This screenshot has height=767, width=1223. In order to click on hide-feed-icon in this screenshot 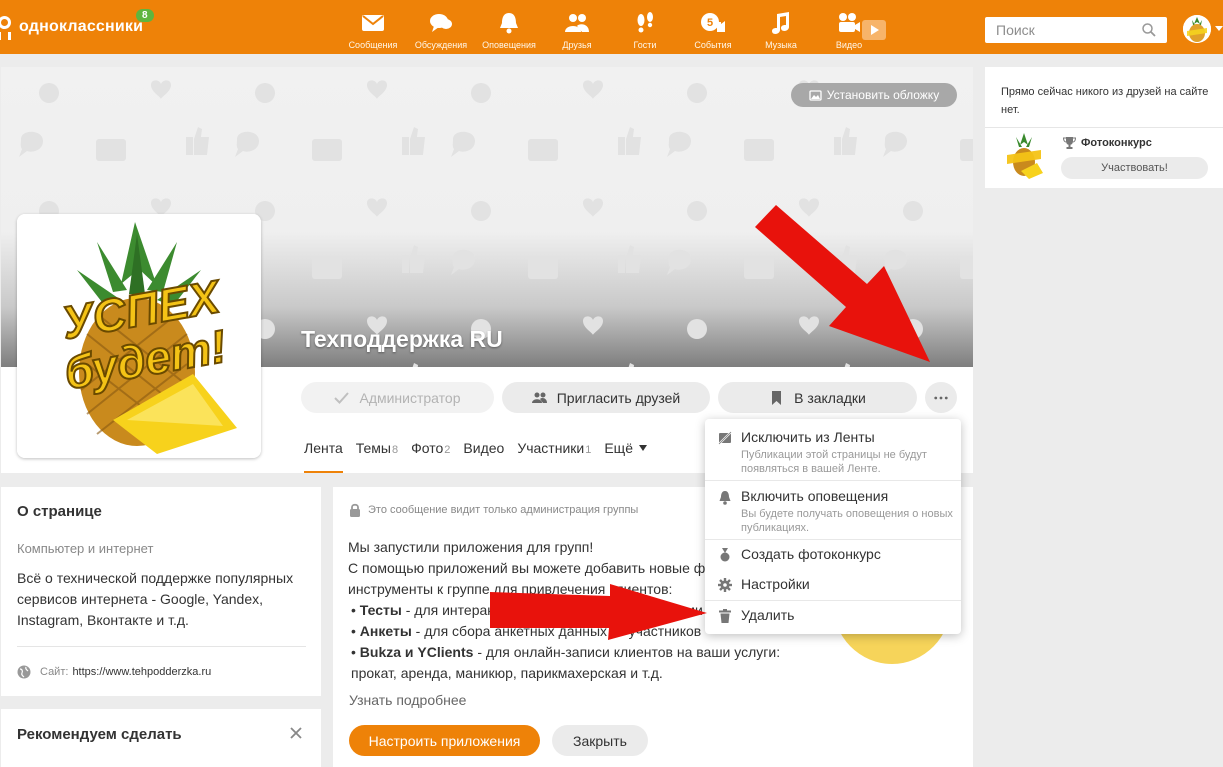, I will do `click(725, 438)`.